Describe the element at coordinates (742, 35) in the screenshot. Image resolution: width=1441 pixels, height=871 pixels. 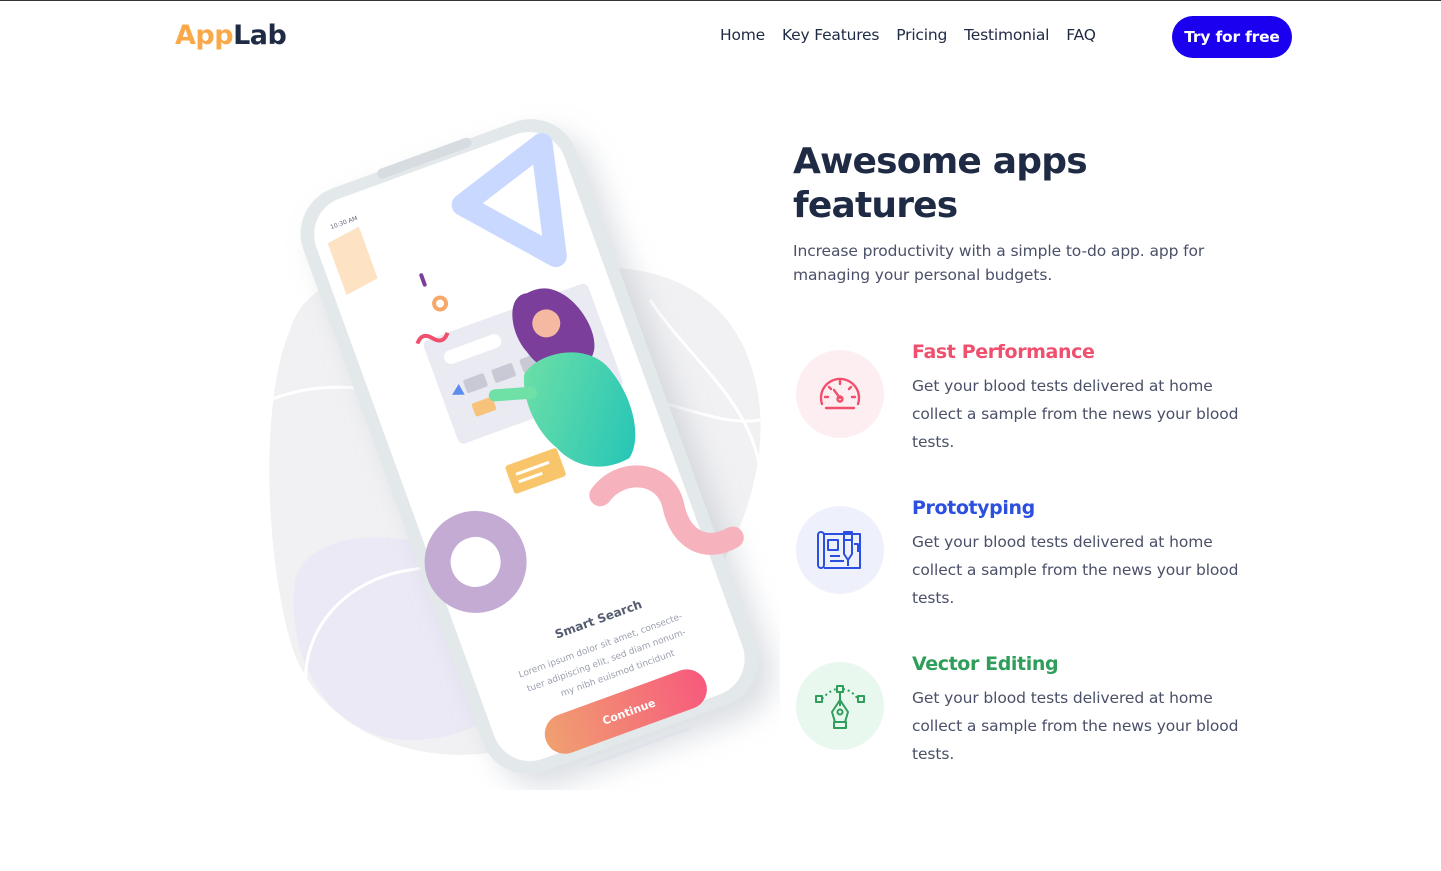
I see `nav-home: Home` at that location.